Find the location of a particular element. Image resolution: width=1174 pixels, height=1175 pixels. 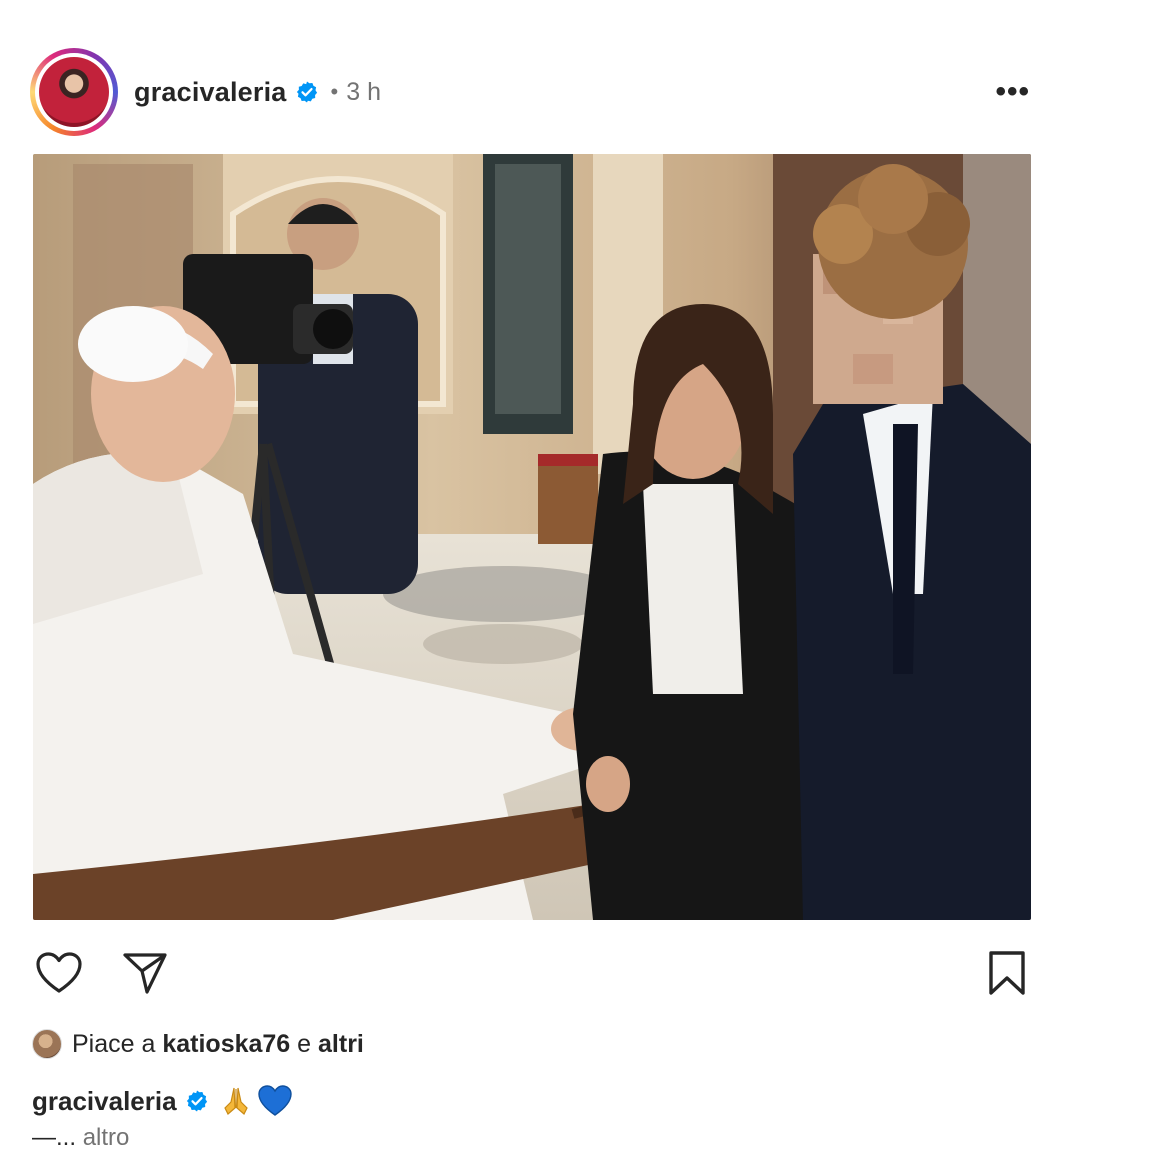

heart-icon is located at coordinates (59, 972).